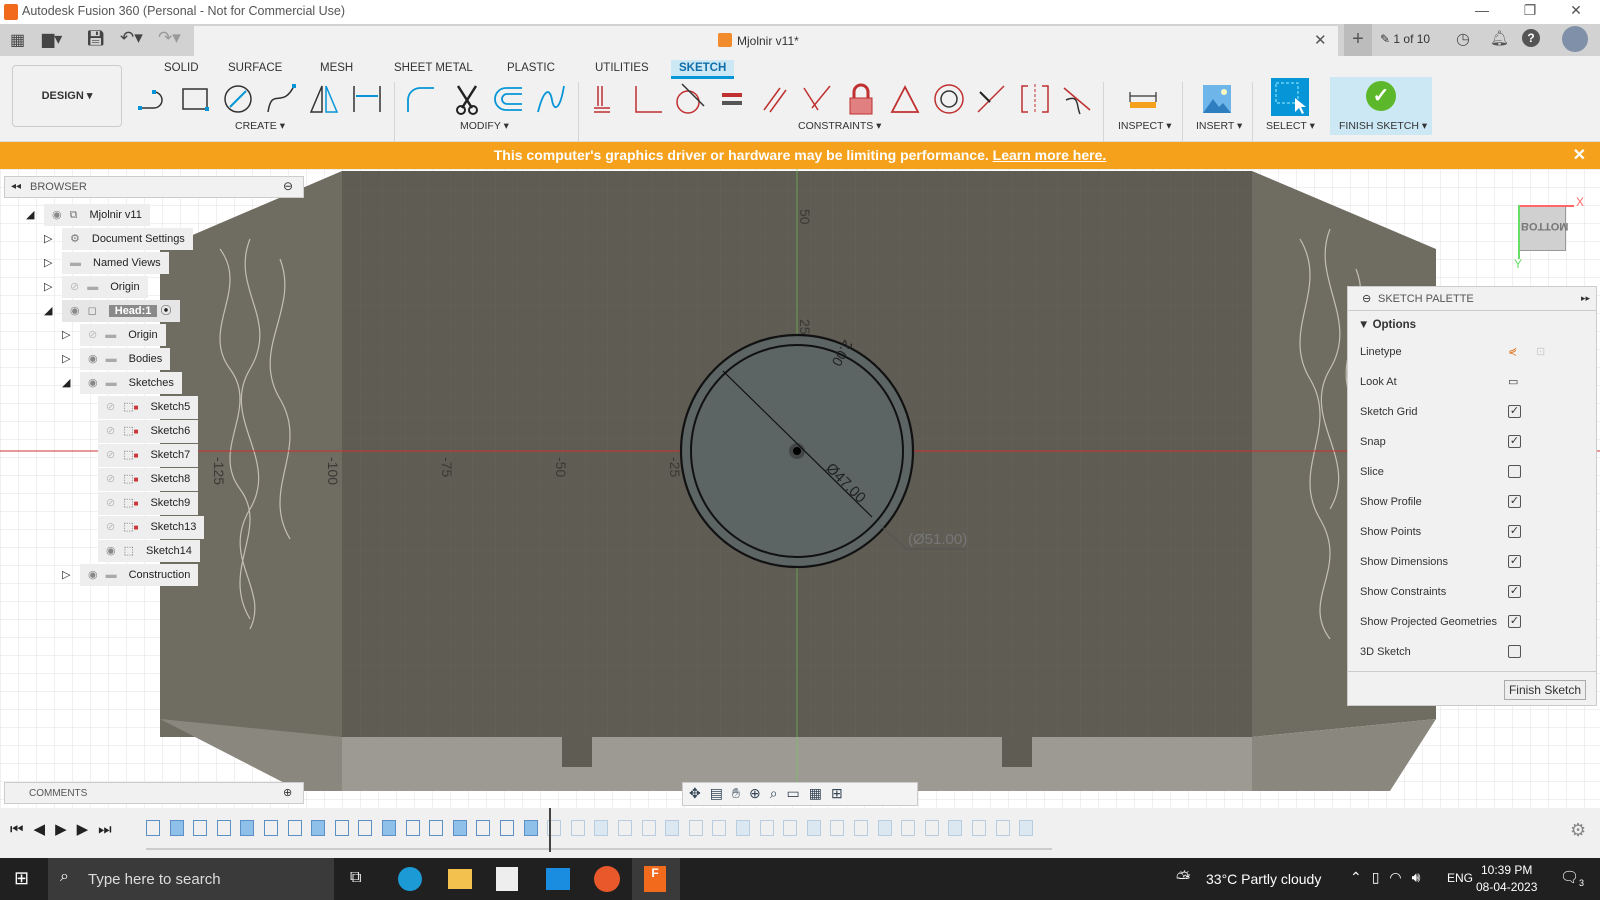  What do you see at coordinates (531, 68) in the screenshot?
I see `tab-plastic: PLASTIC` at bounding box center [531, 68].